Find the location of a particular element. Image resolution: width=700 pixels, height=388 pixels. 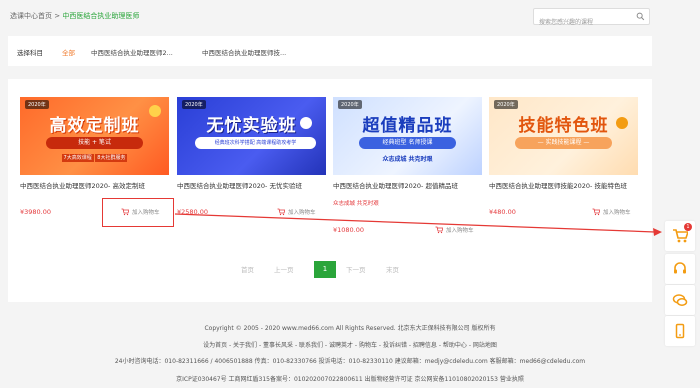

banner-feature: 7大高效课程 is located at coordinates (77, 158).